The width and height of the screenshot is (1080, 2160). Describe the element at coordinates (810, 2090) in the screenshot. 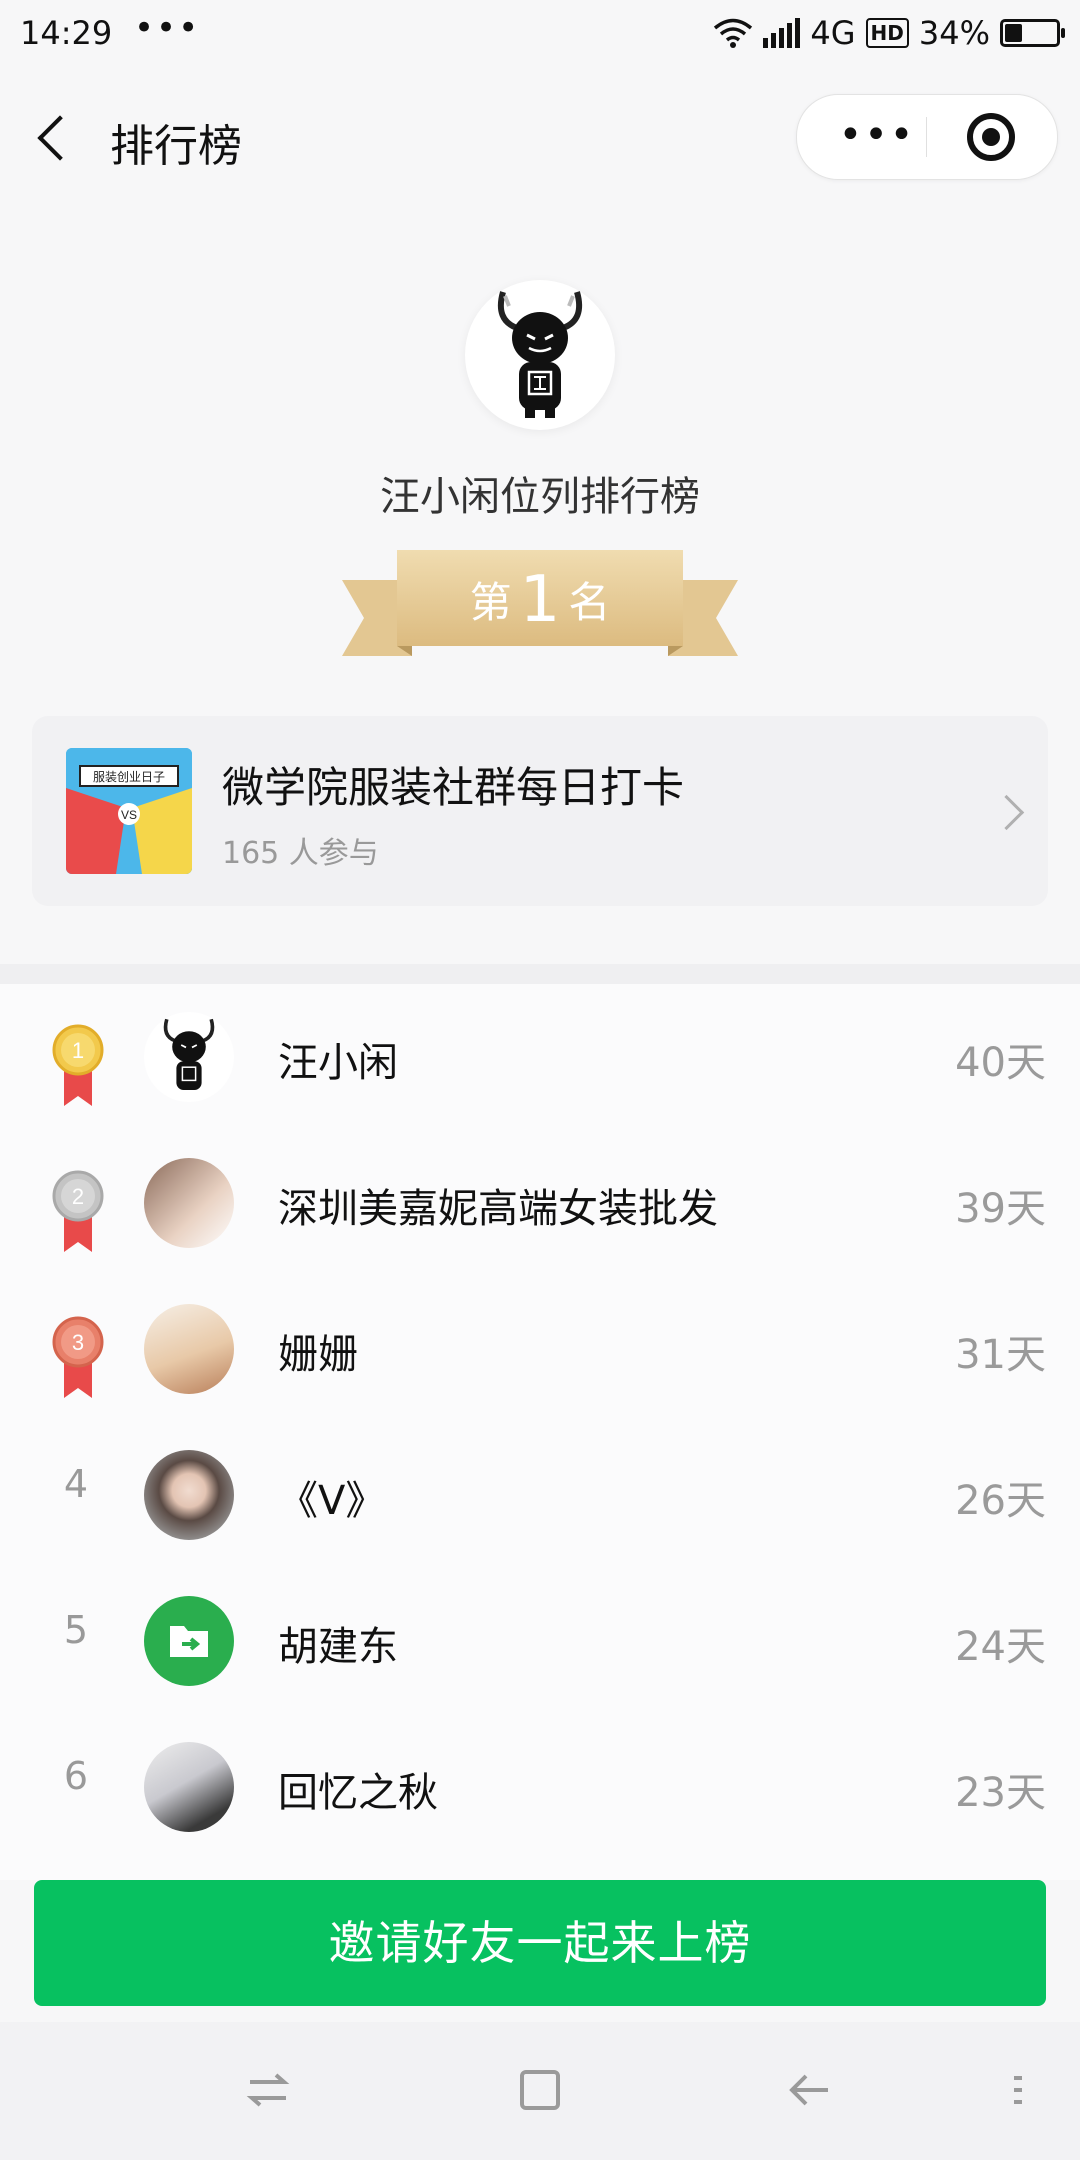

I see `back-nav-icon` at that location.